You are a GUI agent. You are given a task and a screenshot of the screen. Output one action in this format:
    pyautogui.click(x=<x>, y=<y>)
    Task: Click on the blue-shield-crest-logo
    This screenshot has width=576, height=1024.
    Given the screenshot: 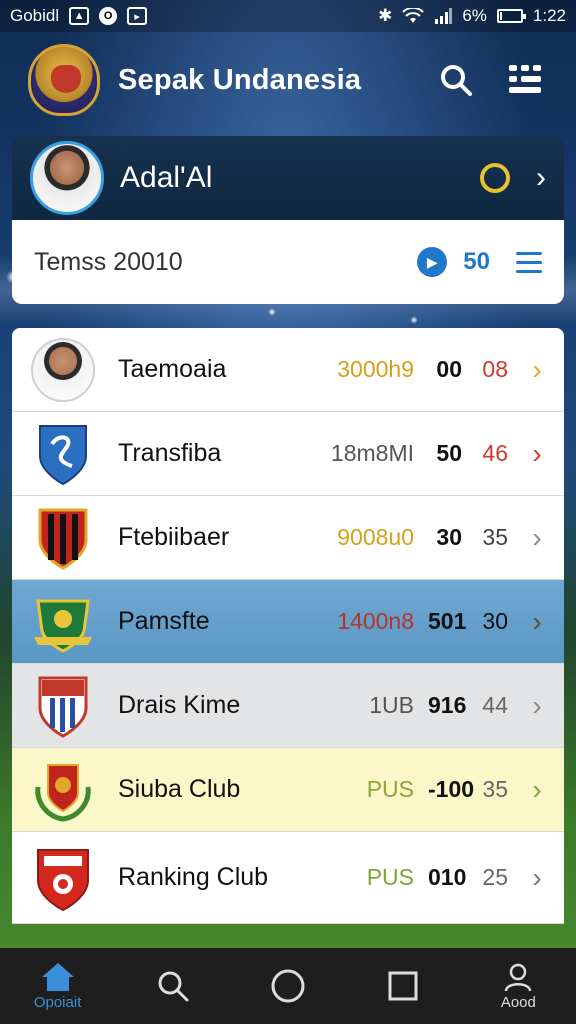 What is the action you would take?
    pyautogui.click(x=63, y=454)
    